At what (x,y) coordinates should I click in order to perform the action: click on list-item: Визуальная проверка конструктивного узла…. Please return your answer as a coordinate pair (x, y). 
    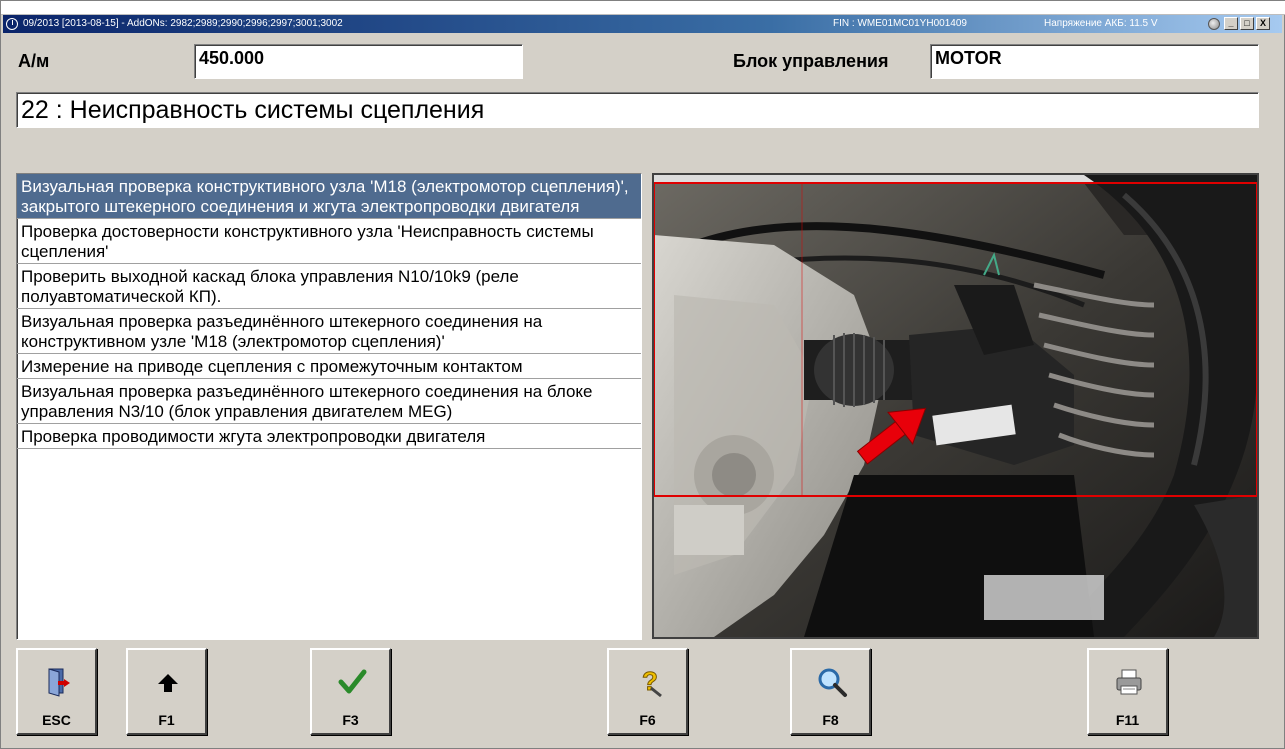
    Looking at the image, I should click on (329, 196).